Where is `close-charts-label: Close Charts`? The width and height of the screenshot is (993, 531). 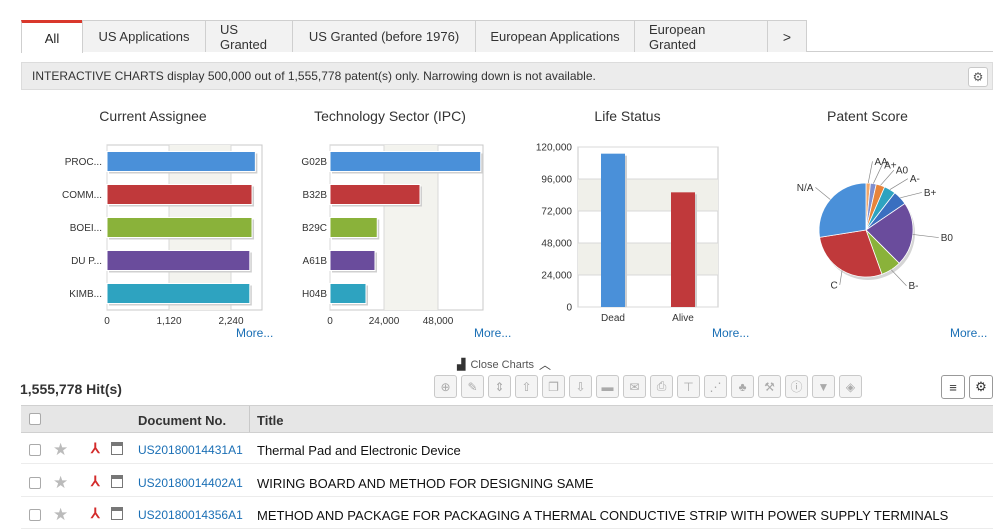
close-charts-label: Close Charts is located at coordinates (502, 364).